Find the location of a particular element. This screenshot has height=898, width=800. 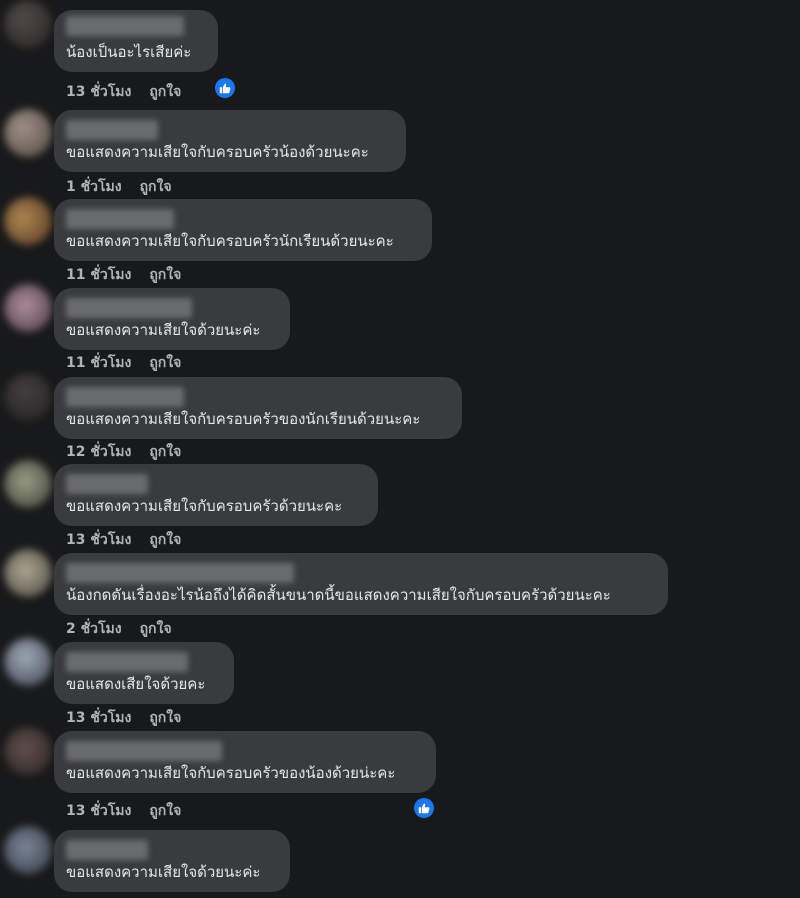

comment-bubble: ขอแสดงความเสียใจกับครอบครัวน้องด้วยนะคะ is located at coordinates (230, 141).